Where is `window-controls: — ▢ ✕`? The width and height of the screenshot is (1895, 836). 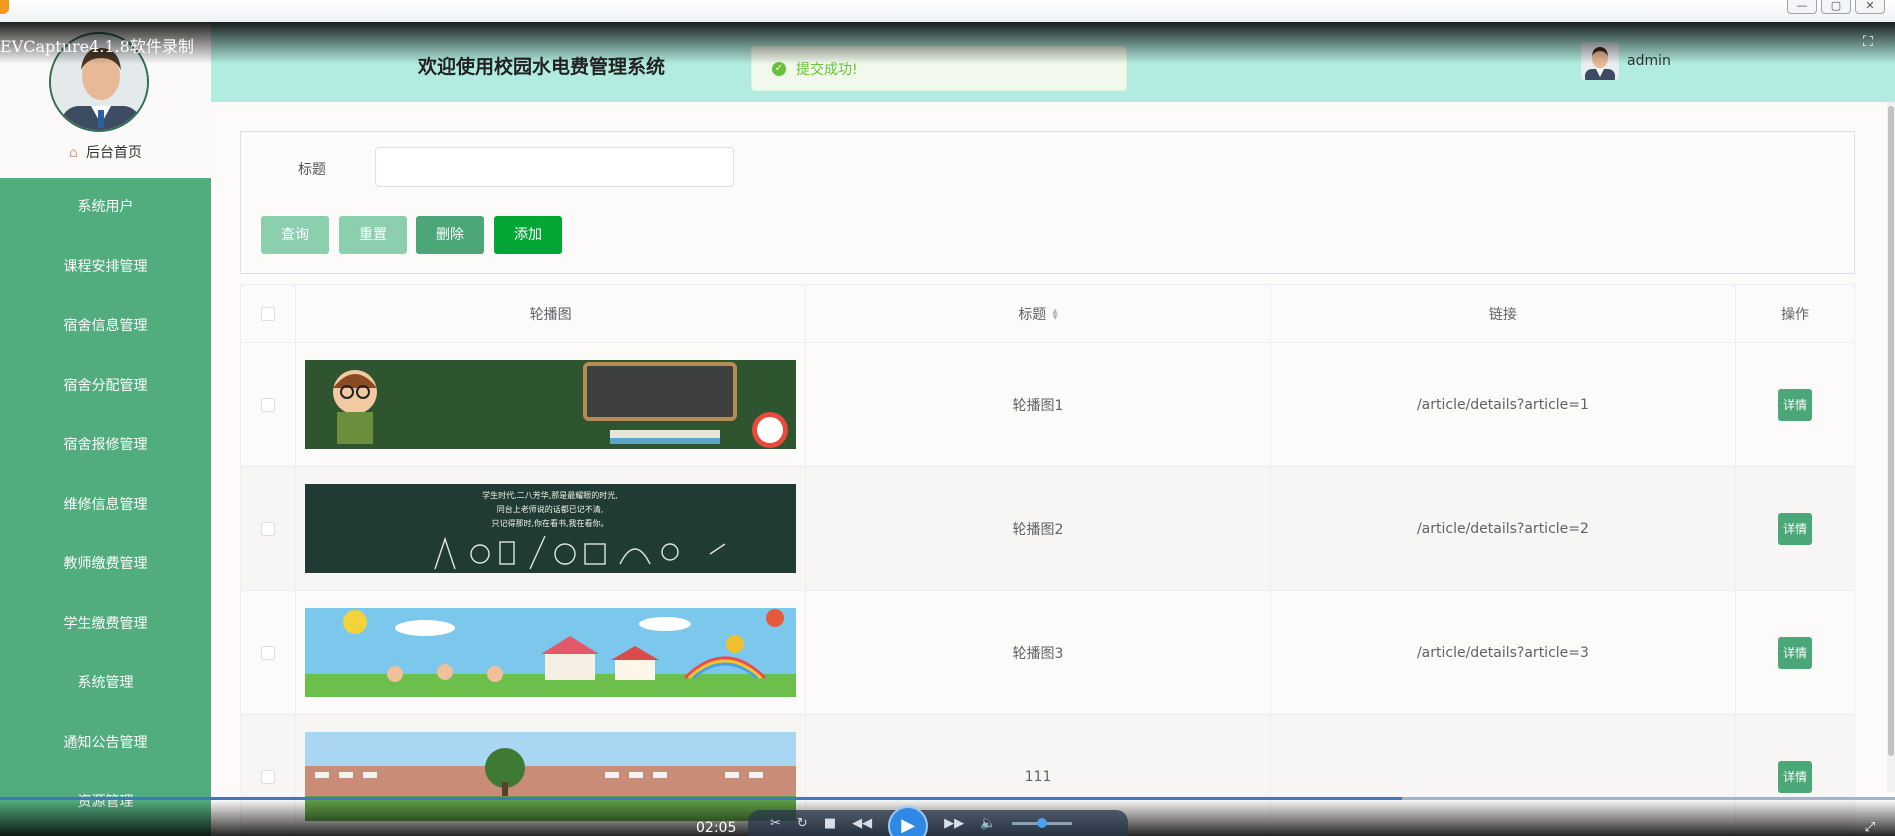 window-controls: — ▢ ✕ is located at coordinates (1836, 7).